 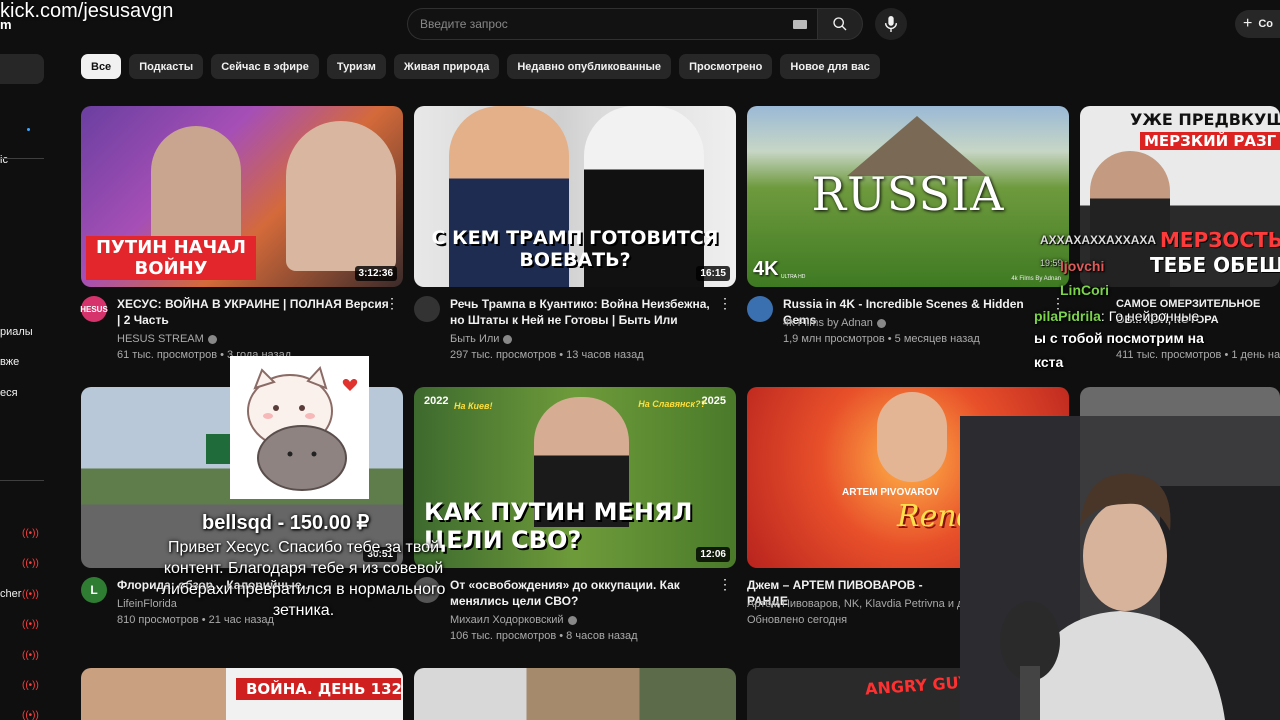 I want to click on video-meta: Обновлено сегодня, so click(x=797, y=620).